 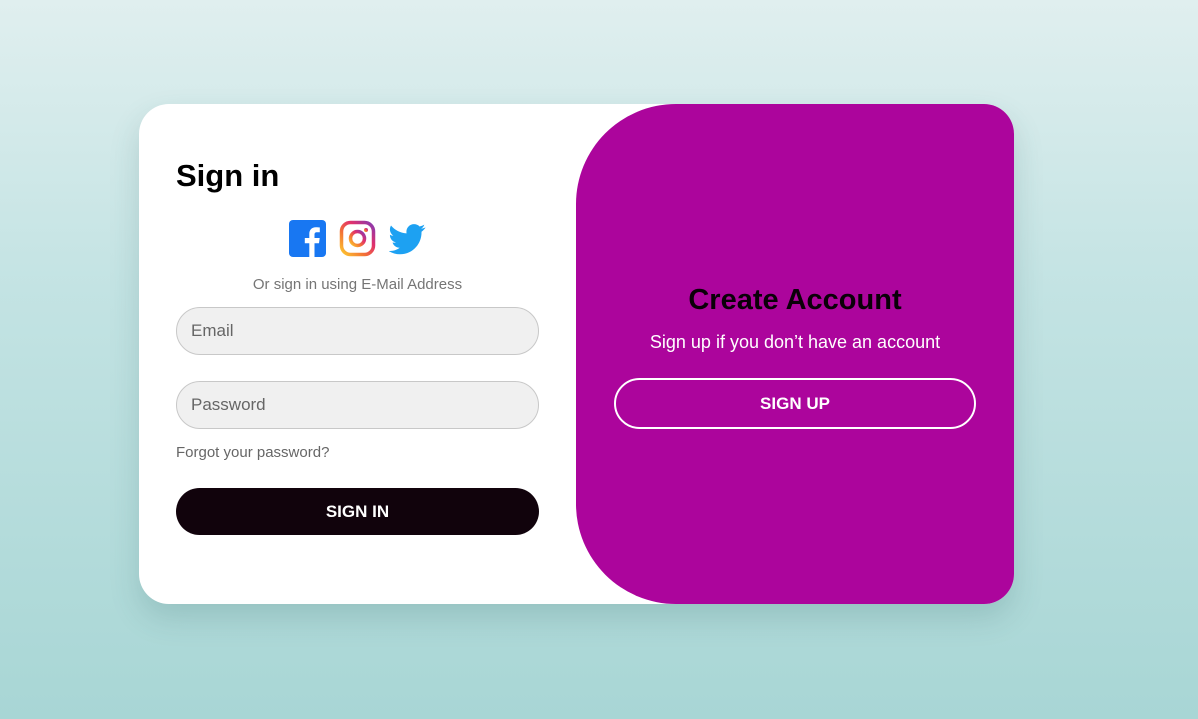 I want to click on create-account-title: Create Account, so click(x=795, y=300).